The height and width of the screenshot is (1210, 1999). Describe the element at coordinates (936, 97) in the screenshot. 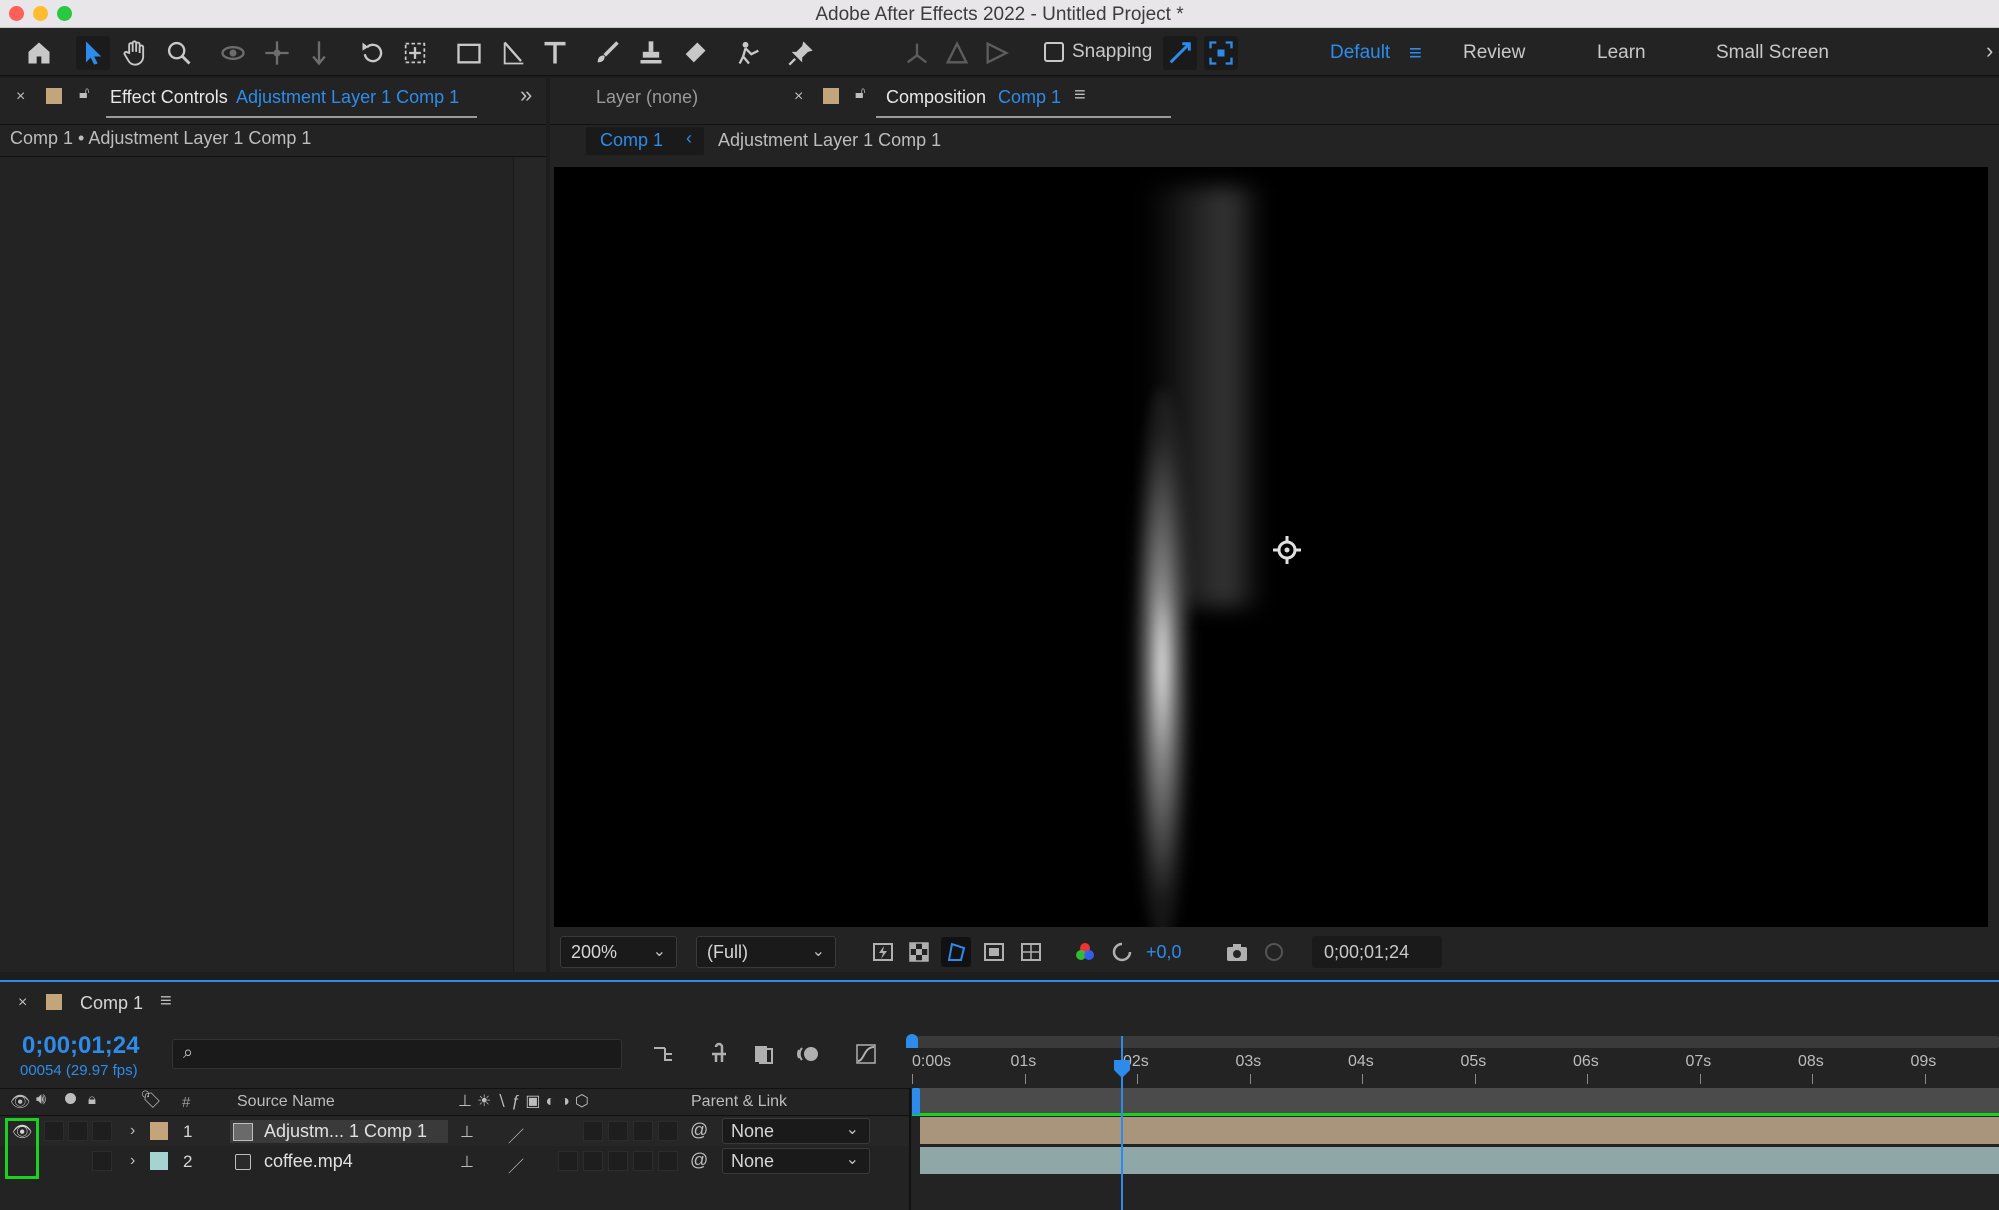

I see `composition-tab: Composition` at that location.